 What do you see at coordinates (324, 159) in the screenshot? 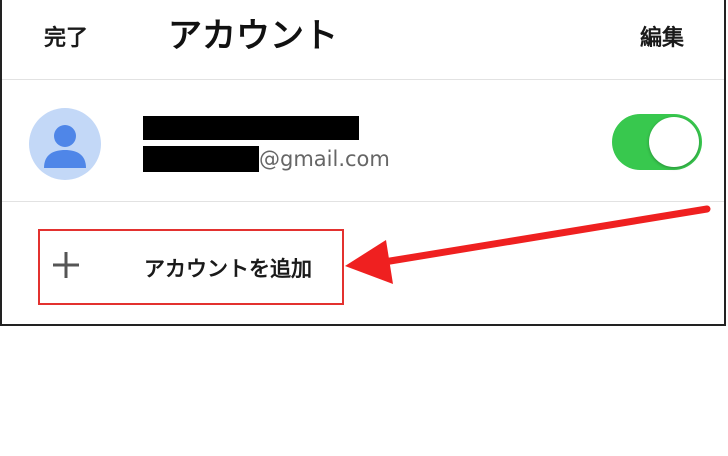
I see `email-domain: @gmail.com` at bounding box center [324, 159].